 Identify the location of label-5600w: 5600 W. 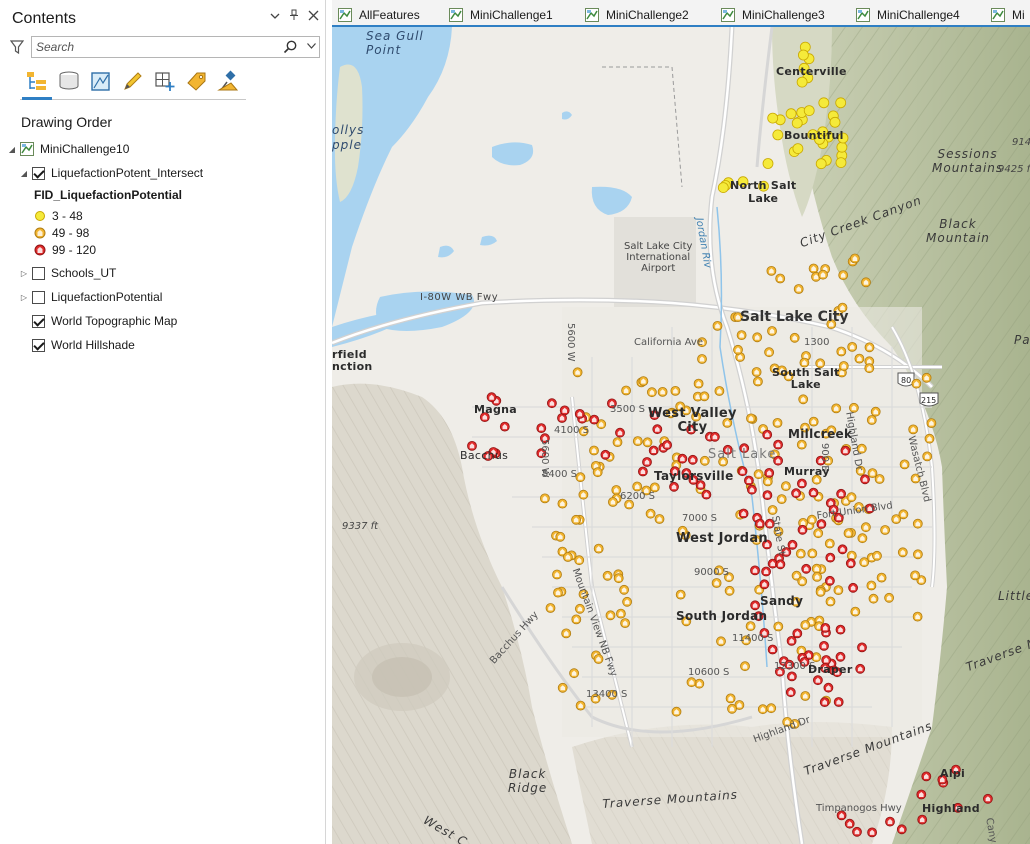
(570, 342).